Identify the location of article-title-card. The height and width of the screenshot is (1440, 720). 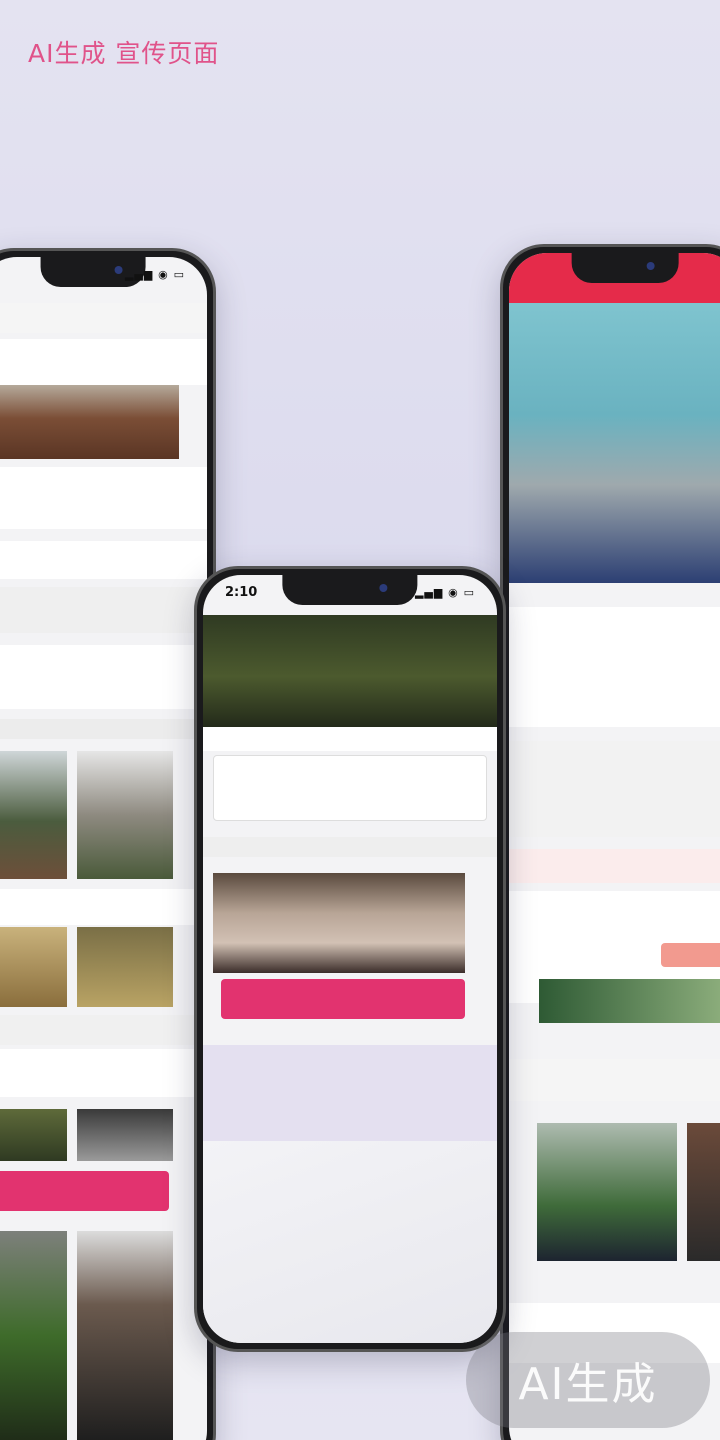
(103, 362).